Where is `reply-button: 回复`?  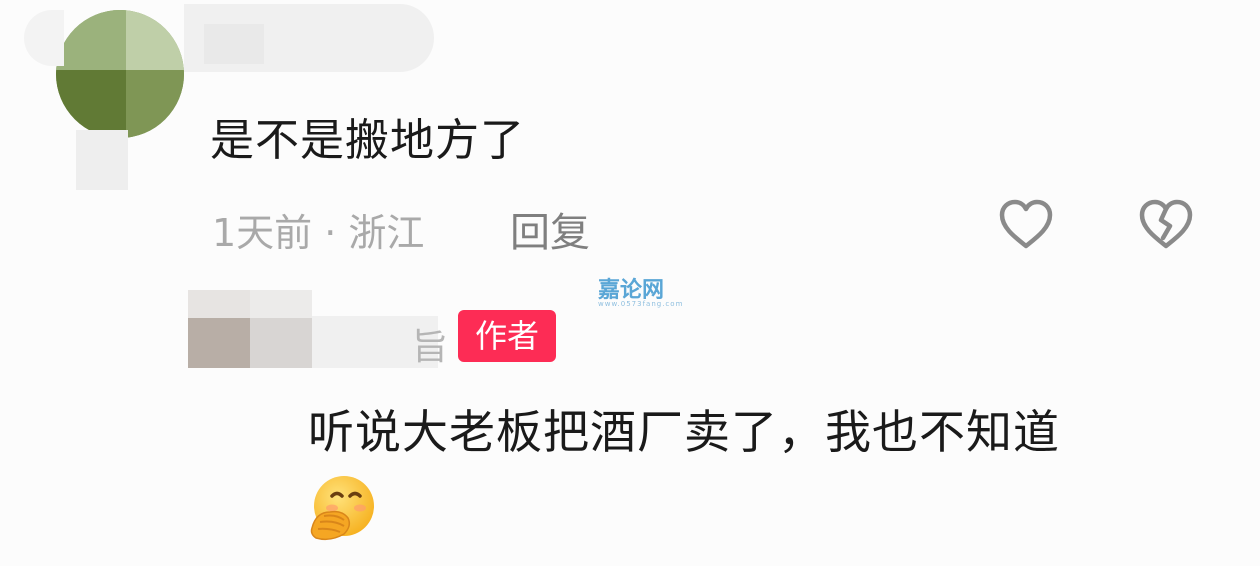
reply-button: 回复 is located at coordinates (550, 229).